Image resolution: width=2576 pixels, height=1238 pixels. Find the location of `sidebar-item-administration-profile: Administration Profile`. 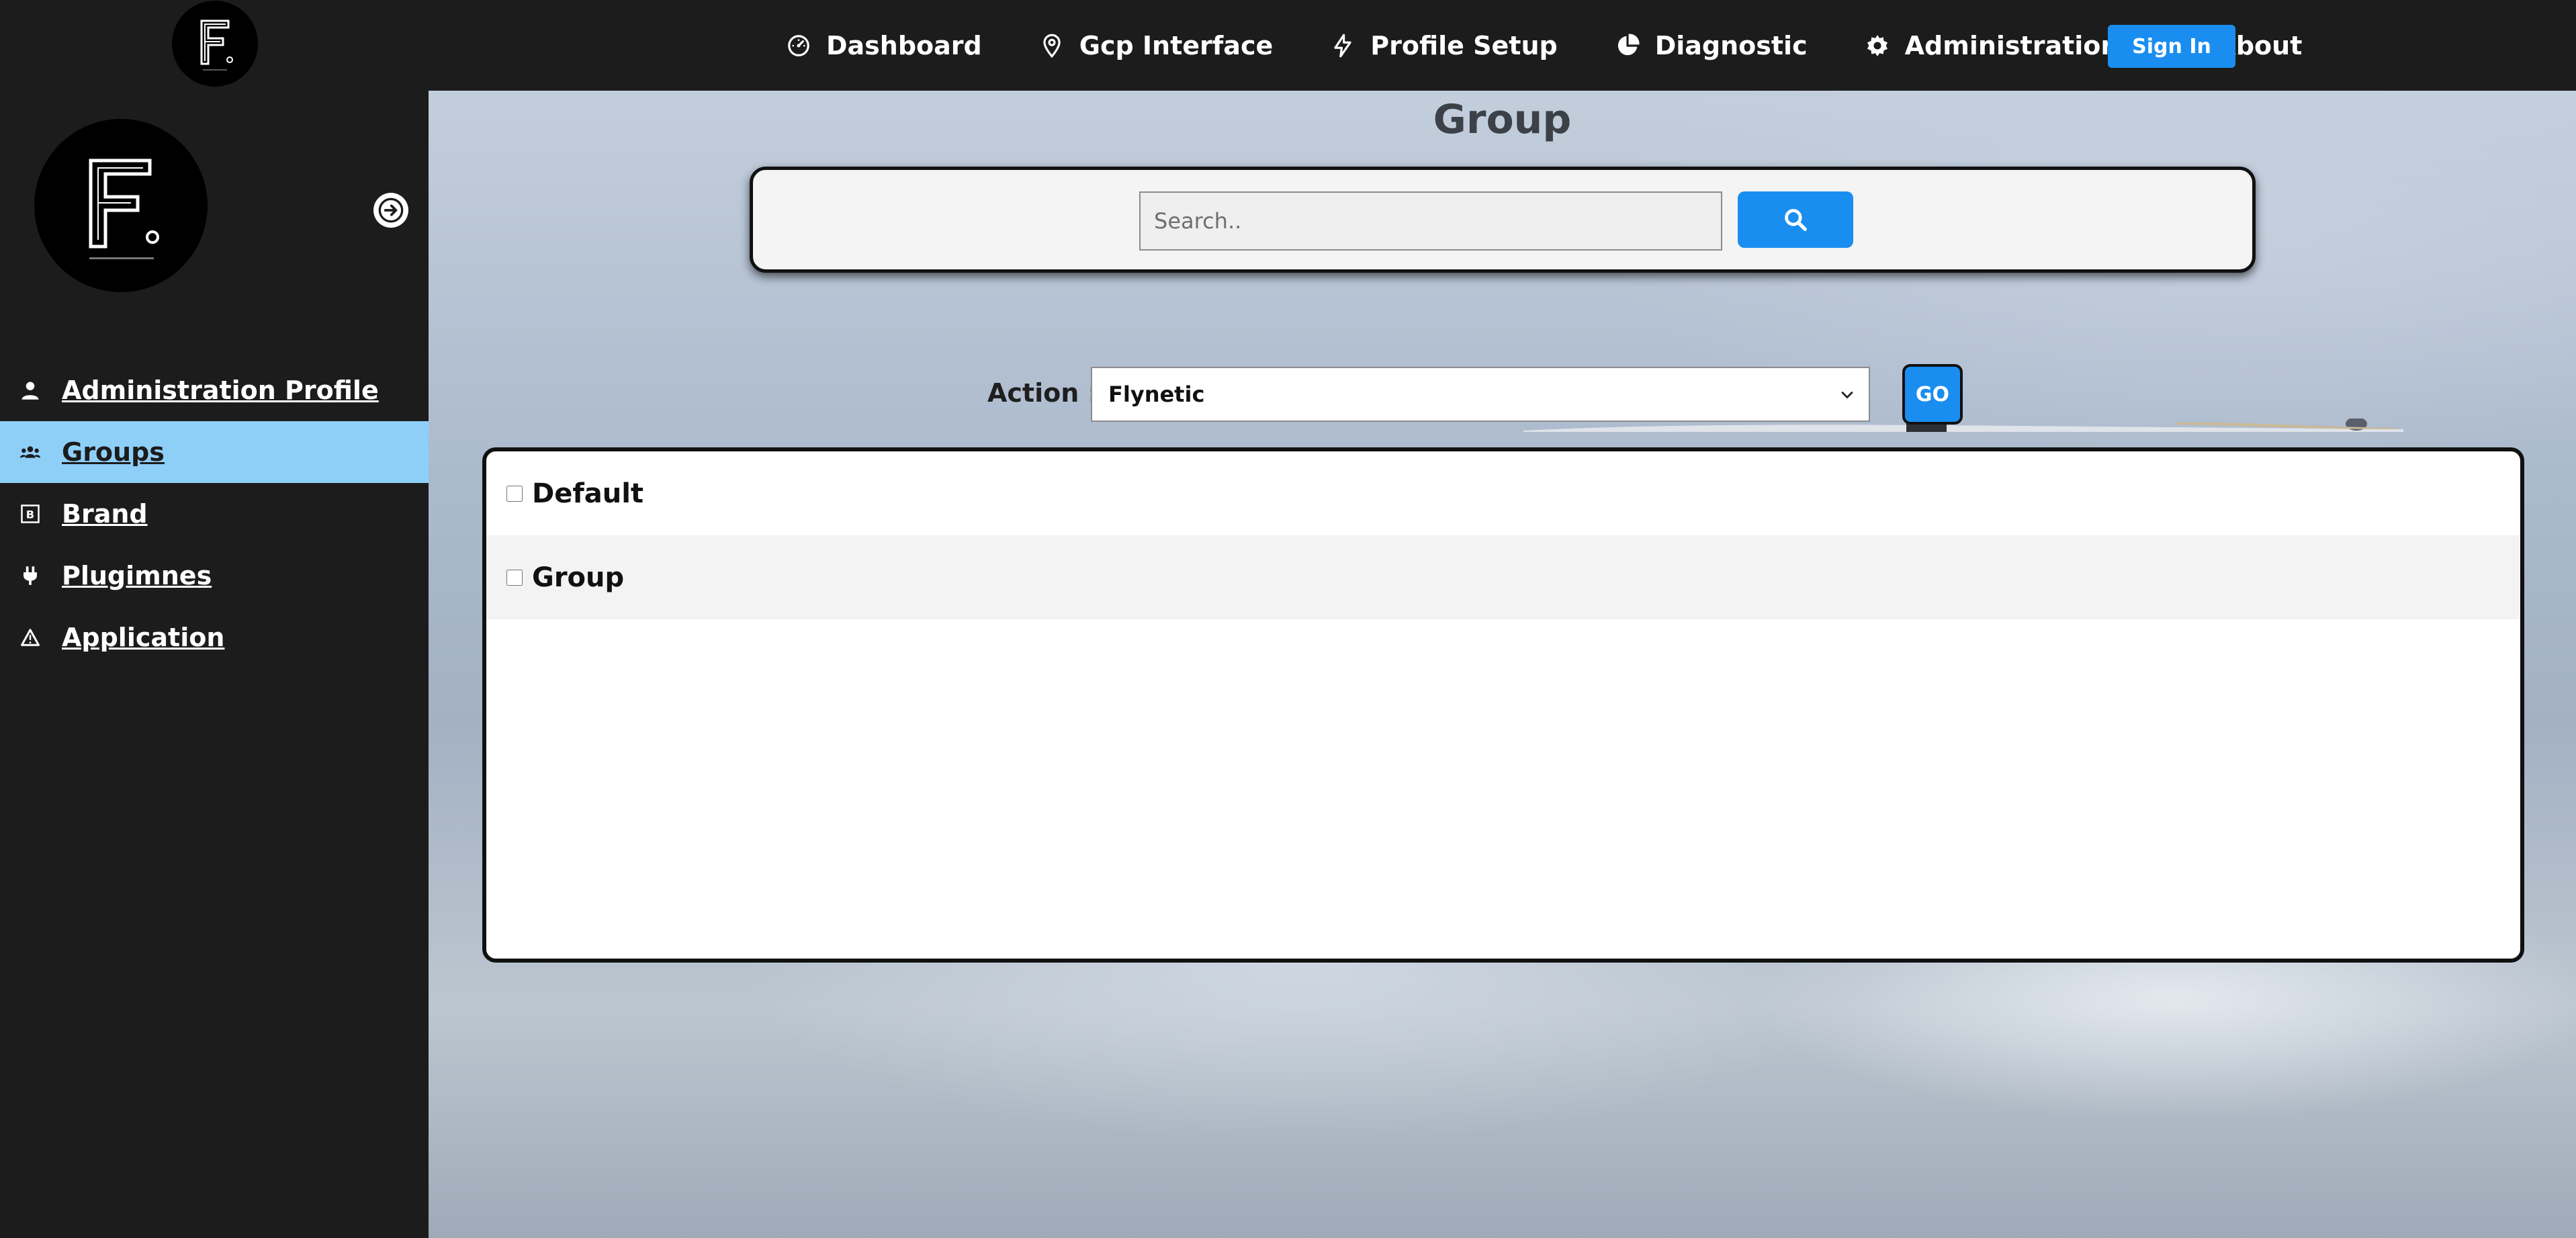

sidebar-item-administration-profile: Administration Profile is located at coordinates (215, 390).